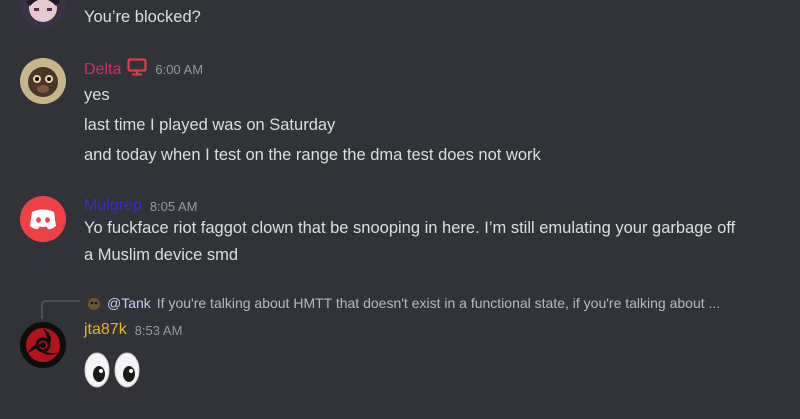  What do you see at coordinates (97, 370) in the screenshot?
I see `eye-left-icon` at bounding box center [97, 370].